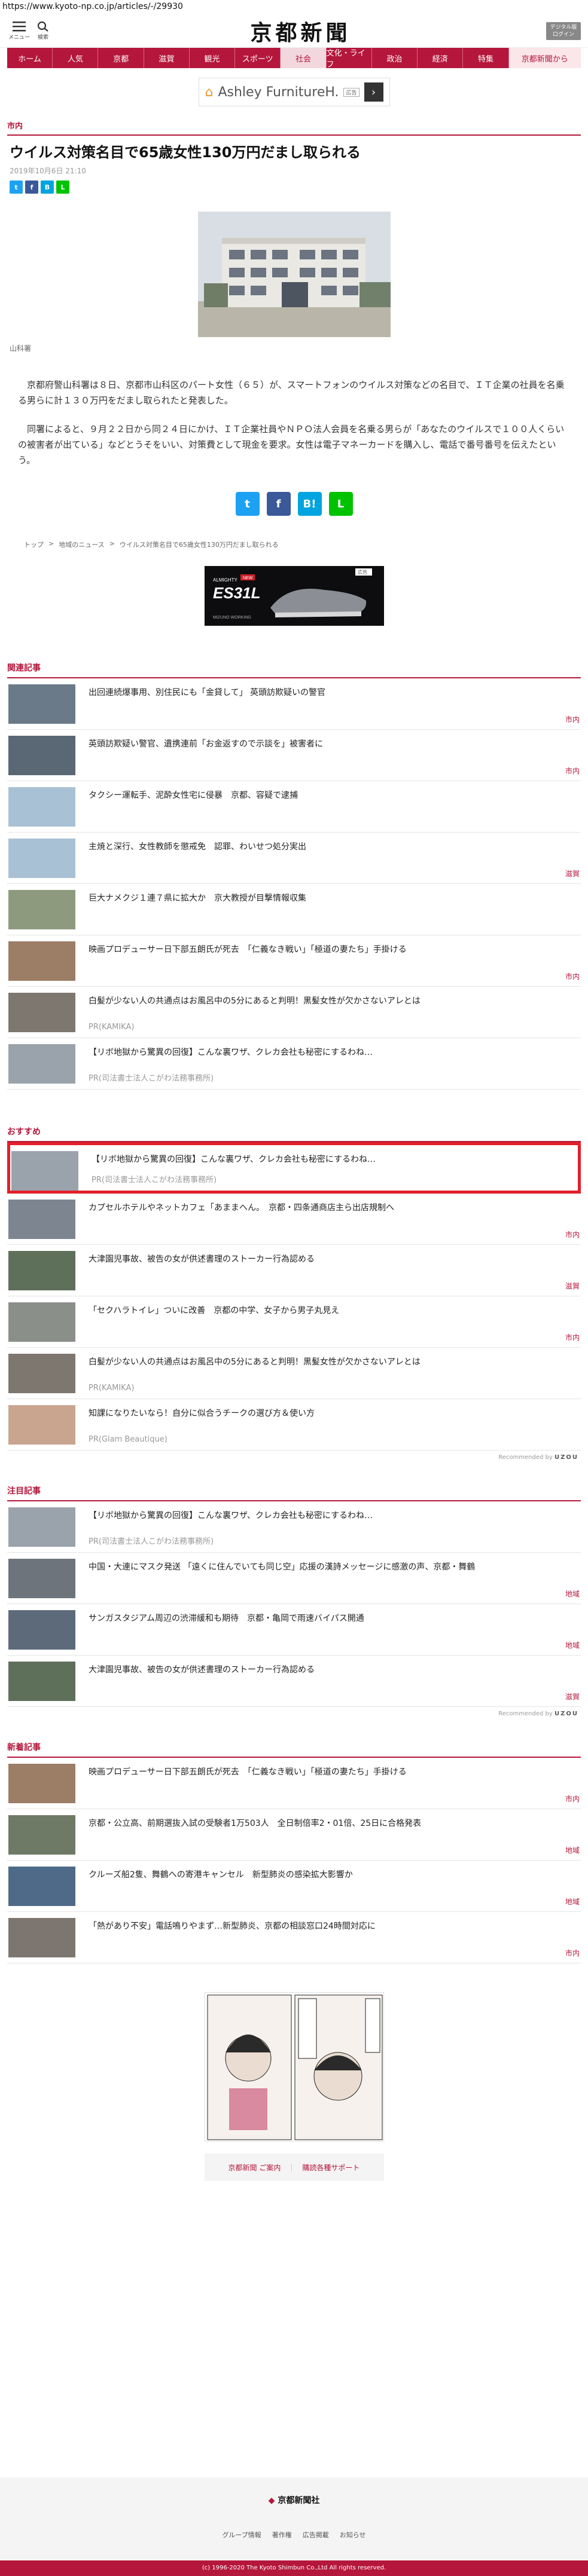 The width and height of the screenshot is (588, 2576). Describe the element at coordinates (30, 58) in the screenshot. I see `nav-item-home: ホーム` at that location.